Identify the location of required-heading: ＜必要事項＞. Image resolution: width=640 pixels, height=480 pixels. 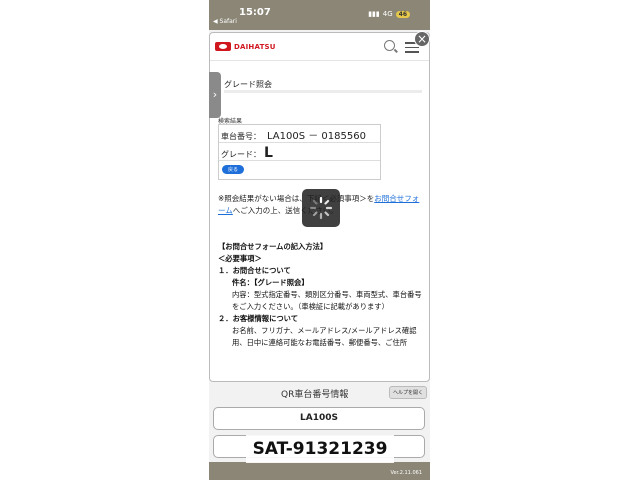
(240, 258).